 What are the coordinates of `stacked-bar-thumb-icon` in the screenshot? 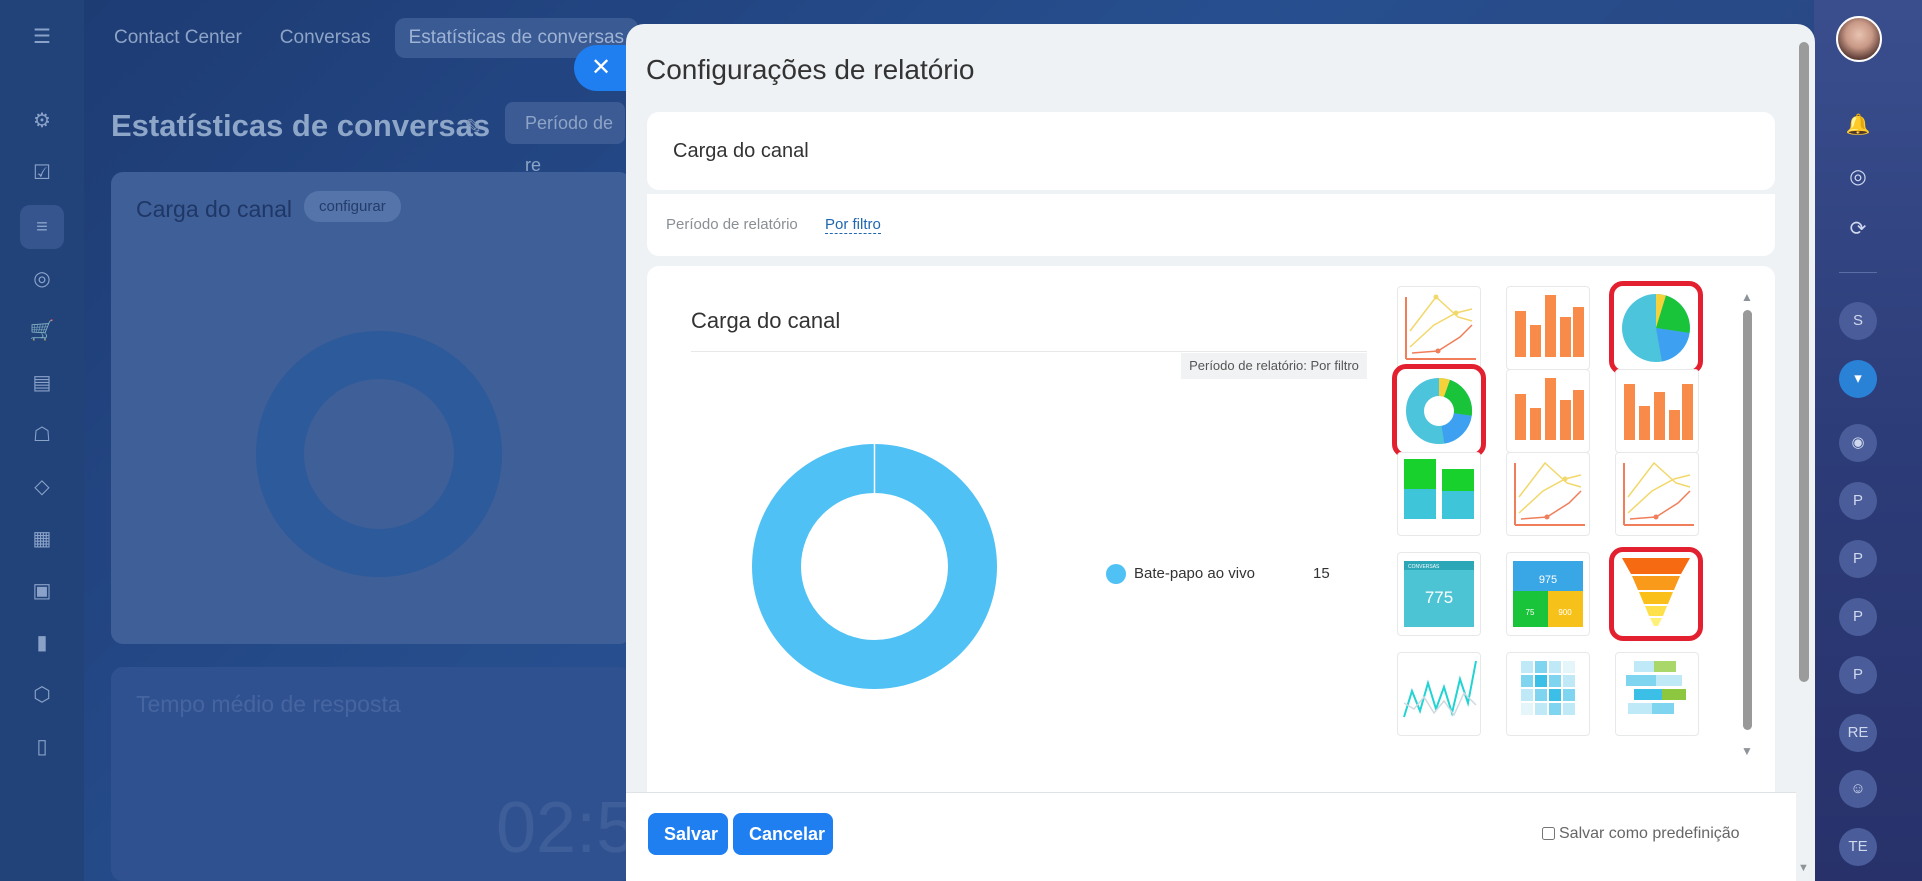 It's located at (1439, 489).